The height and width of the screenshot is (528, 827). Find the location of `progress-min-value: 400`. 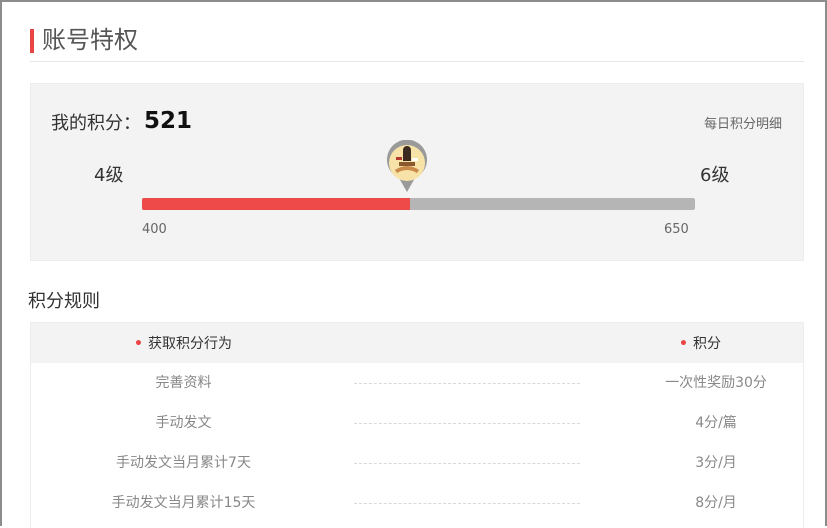

progress-min-value: 400 is located at coordinates (154, 229).